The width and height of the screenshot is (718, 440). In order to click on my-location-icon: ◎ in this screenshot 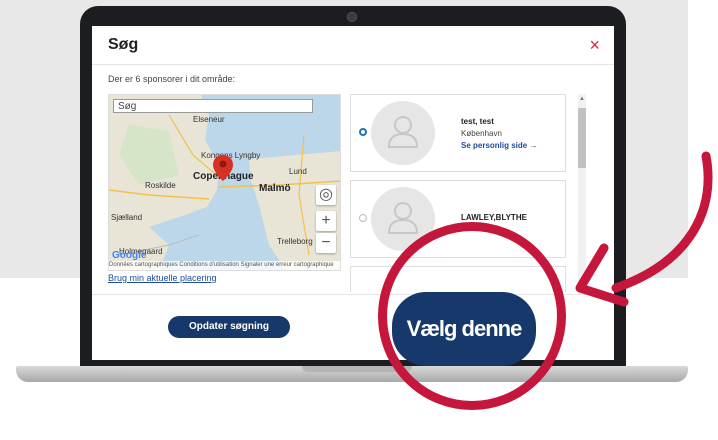, I will do `click(326, 195)`.